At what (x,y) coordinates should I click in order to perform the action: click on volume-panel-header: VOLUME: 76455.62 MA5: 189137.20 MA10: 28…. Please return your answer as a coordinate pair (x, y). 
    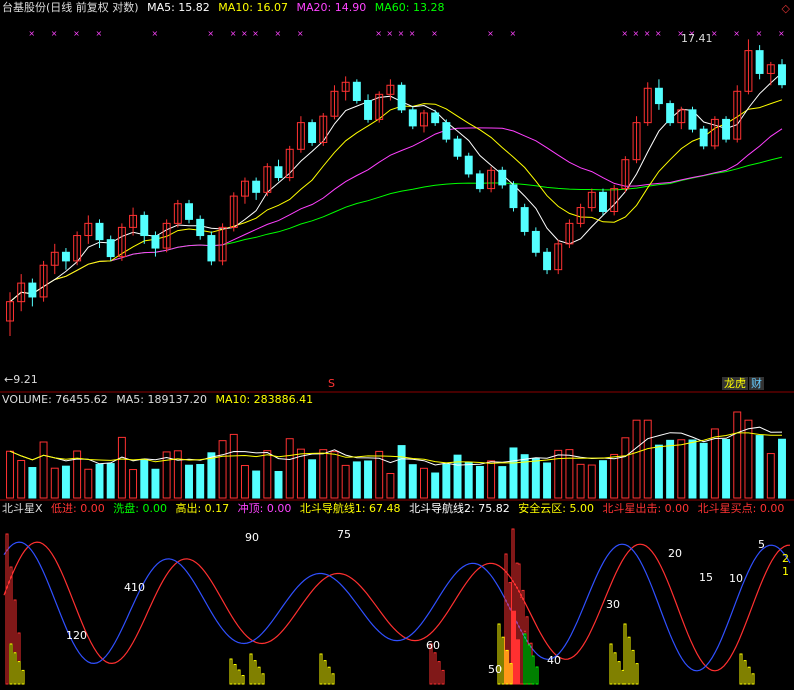
    Looking at the image, I should click on (160, 400).